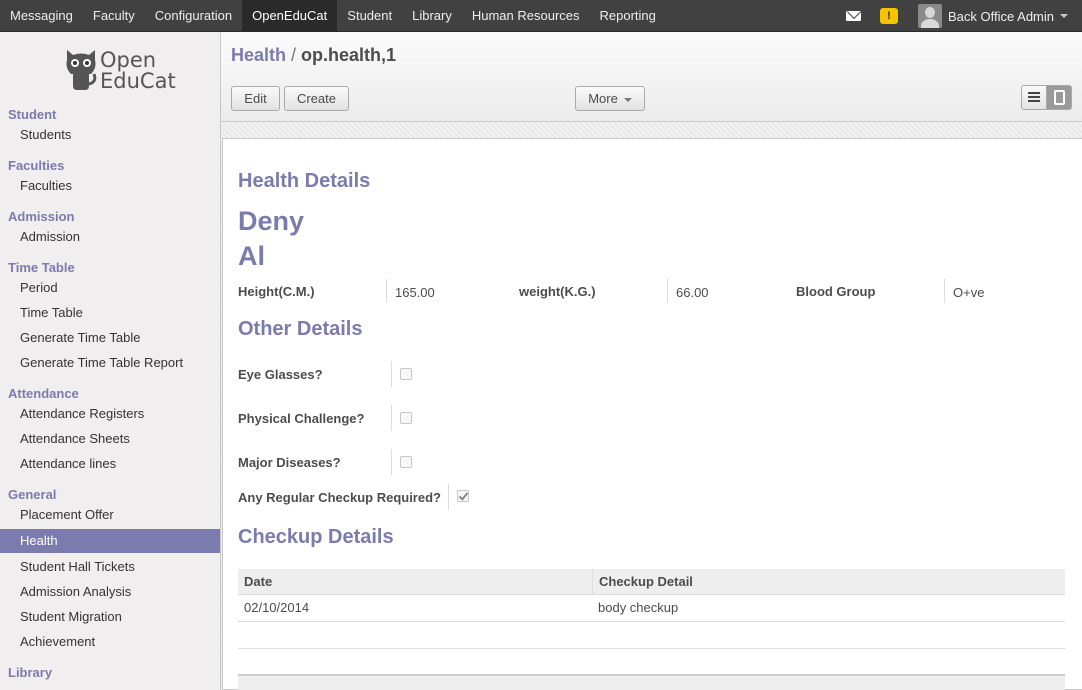 The width and height of the screenshot is (1082, 690). What do you see at coordinates (406, 462) in the screenshot?
I see `major-diseases-checkbox` at bounding box center [406, 462].